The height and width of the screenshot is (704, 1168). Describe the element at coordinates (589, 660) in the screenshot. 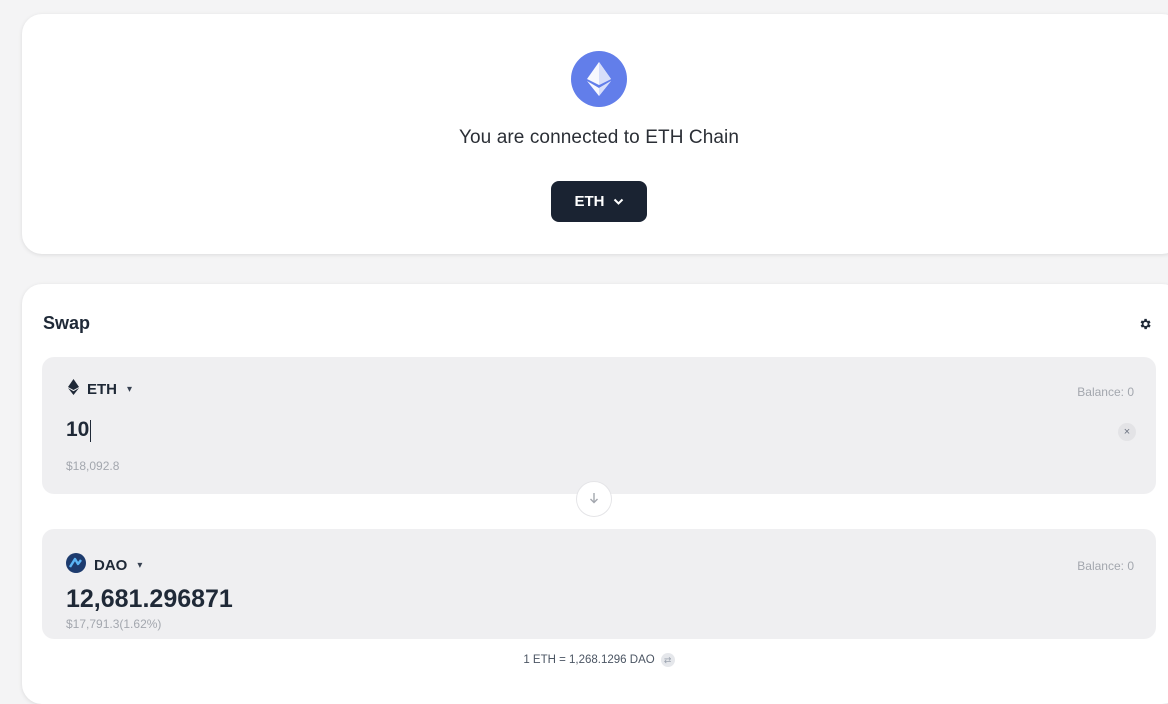

I see `exchange-rate-text: 1 ETH = 1,268.1296 DAO` at that location.